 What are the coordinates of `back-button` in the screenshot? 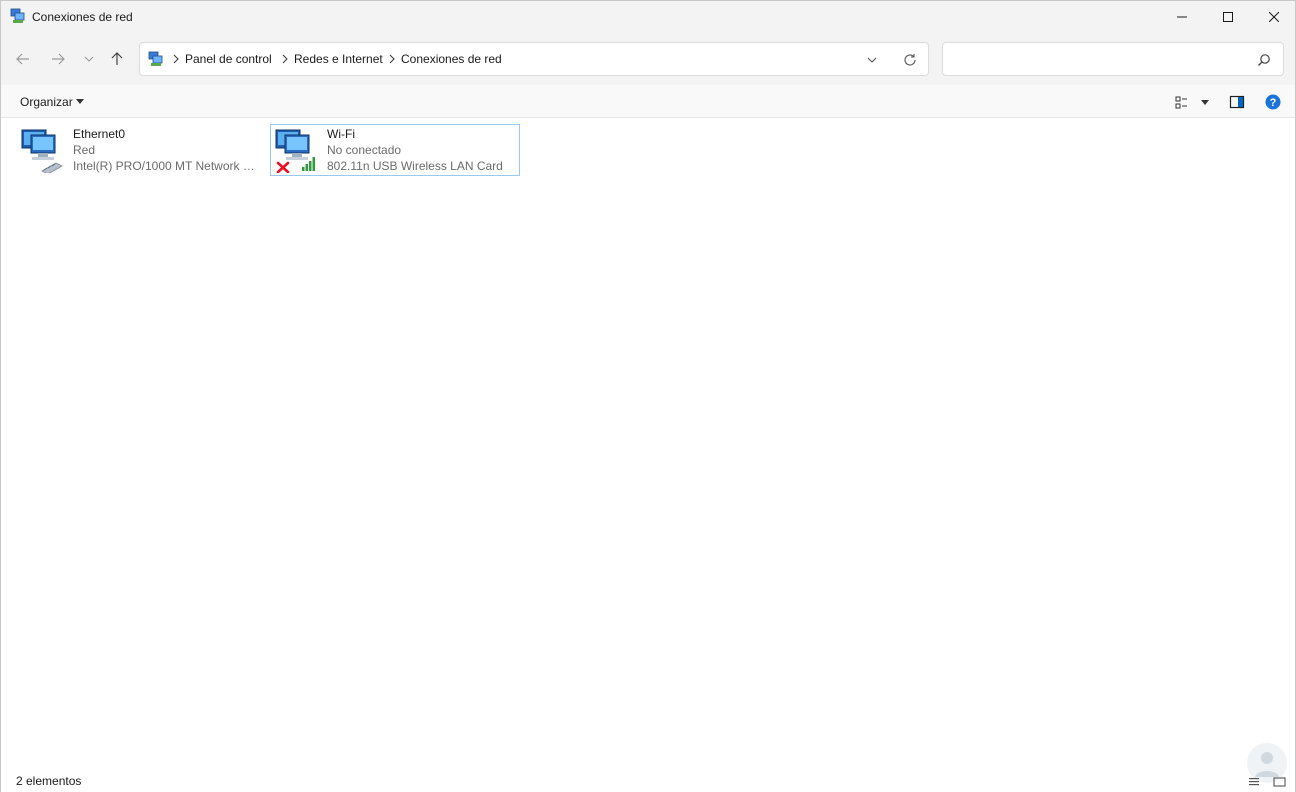 It's located at (23, 59).